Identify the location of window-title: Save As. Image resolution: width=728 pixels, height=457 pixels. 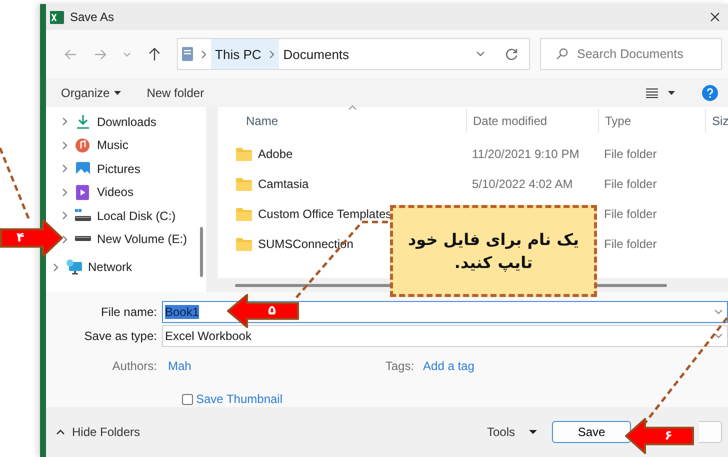
(93, 17).